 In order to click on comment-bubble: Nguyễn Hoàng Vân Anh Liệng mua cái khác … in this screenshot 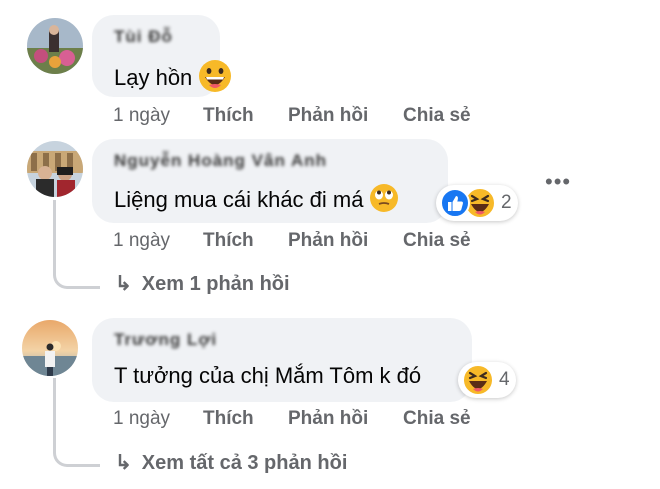, I will do `click(270, 181)`.